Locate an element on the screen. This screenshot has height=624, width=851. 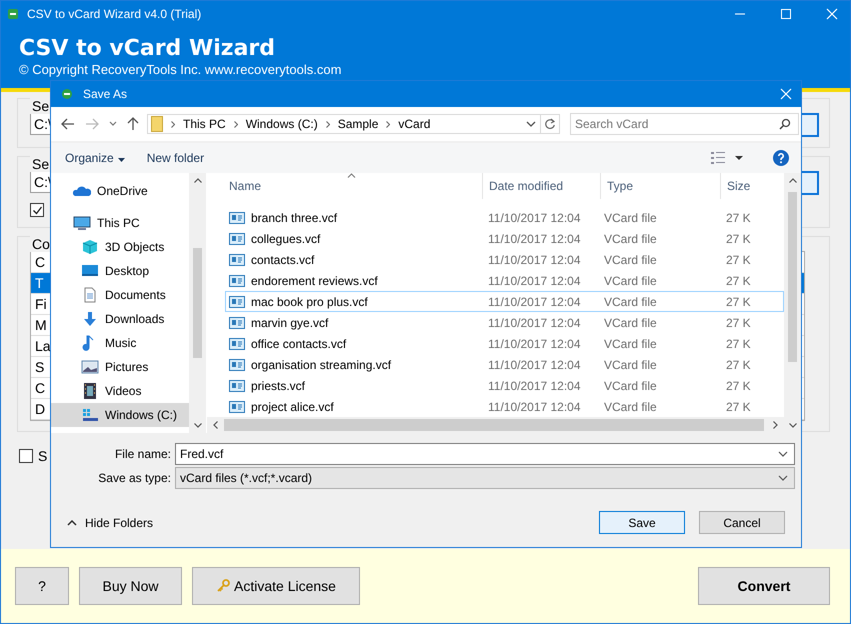
caret-down-icon is located at coordinates (121, 160).